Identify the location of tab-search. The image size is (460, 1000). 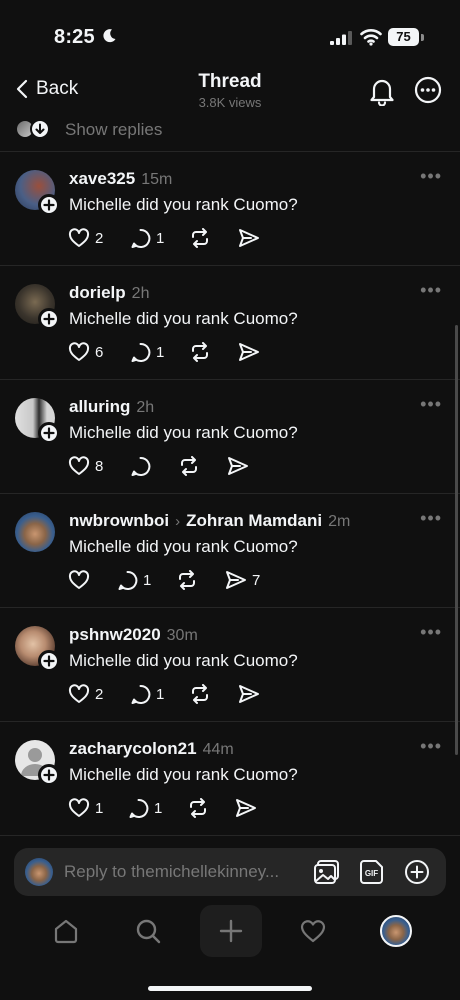
(148, 931).